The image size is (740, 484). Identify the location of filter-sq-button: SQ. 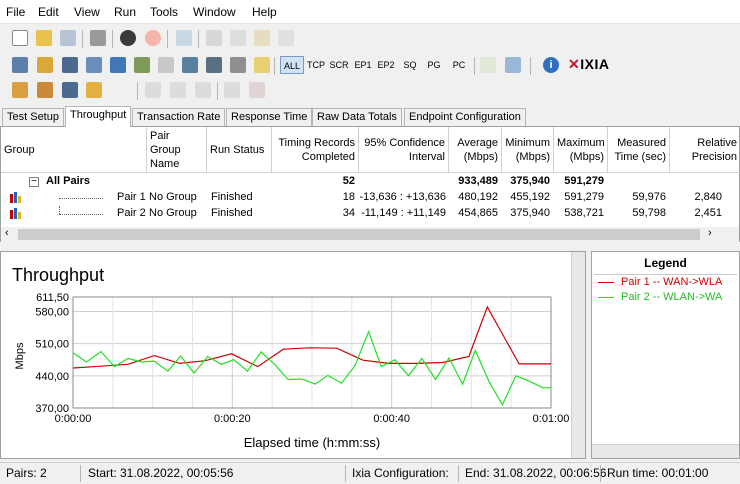
(410, 65).